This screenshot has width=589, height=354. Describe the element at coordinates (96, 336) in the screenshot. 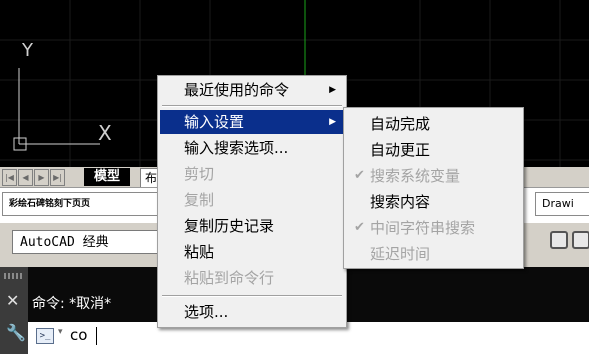

I see `text-caret` at that location.